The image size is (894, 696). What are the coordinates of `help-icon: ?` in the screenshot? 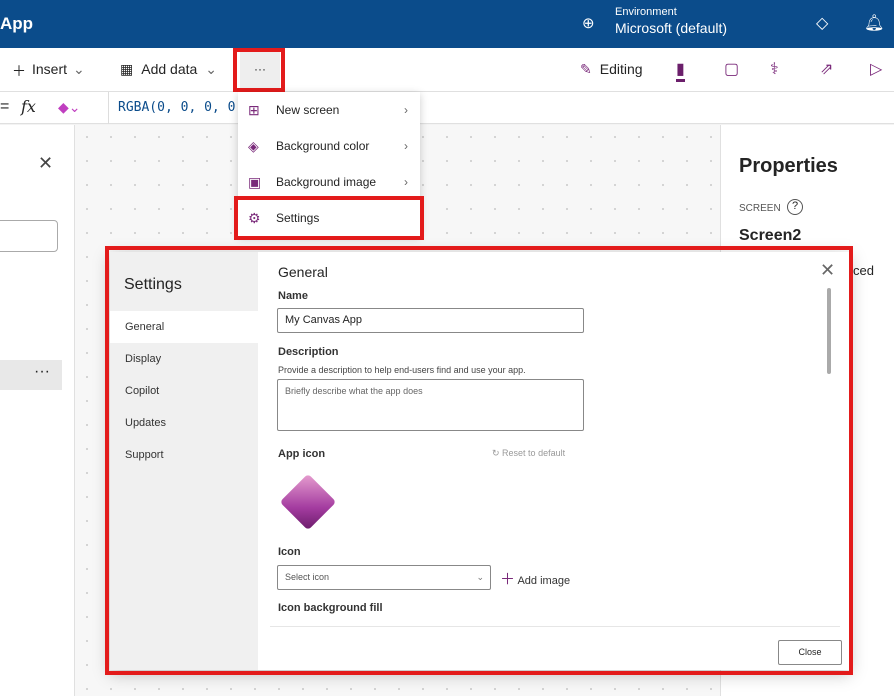 It's located at (795, 207).